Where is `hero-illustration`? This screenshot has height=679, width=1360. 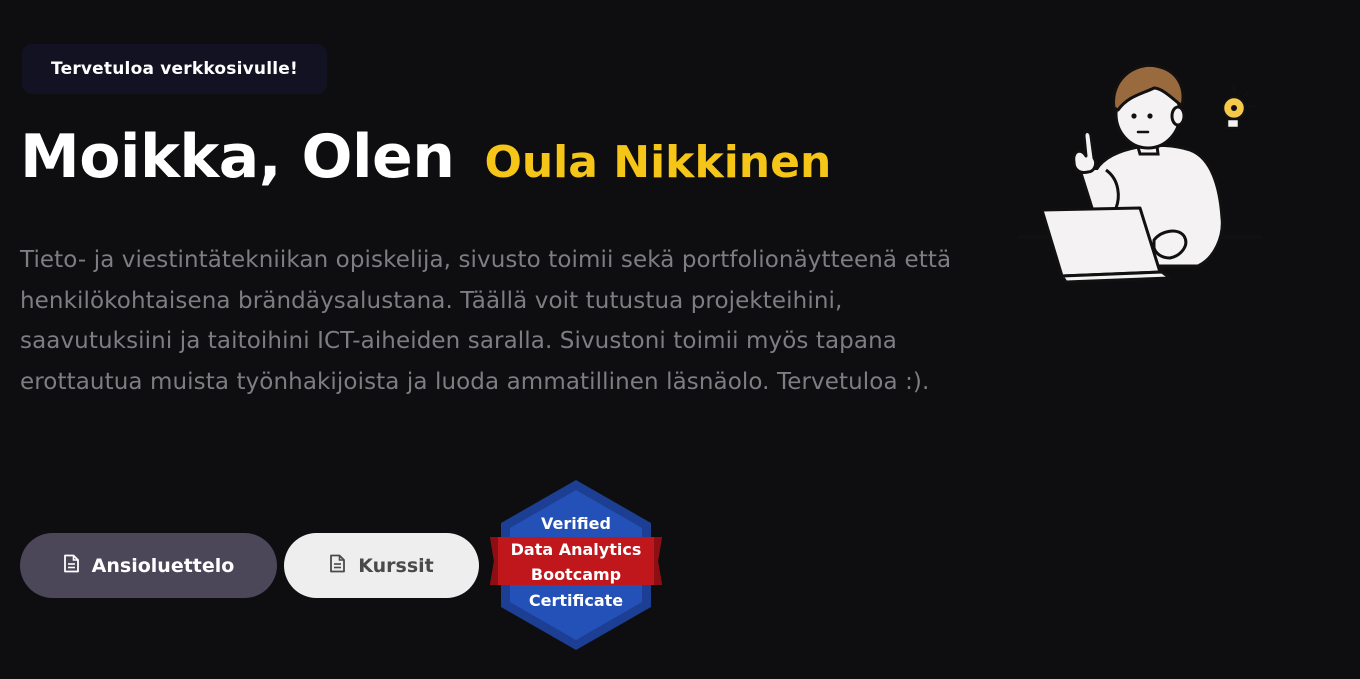 hero-illustration is located at coordinates (1140, 173).